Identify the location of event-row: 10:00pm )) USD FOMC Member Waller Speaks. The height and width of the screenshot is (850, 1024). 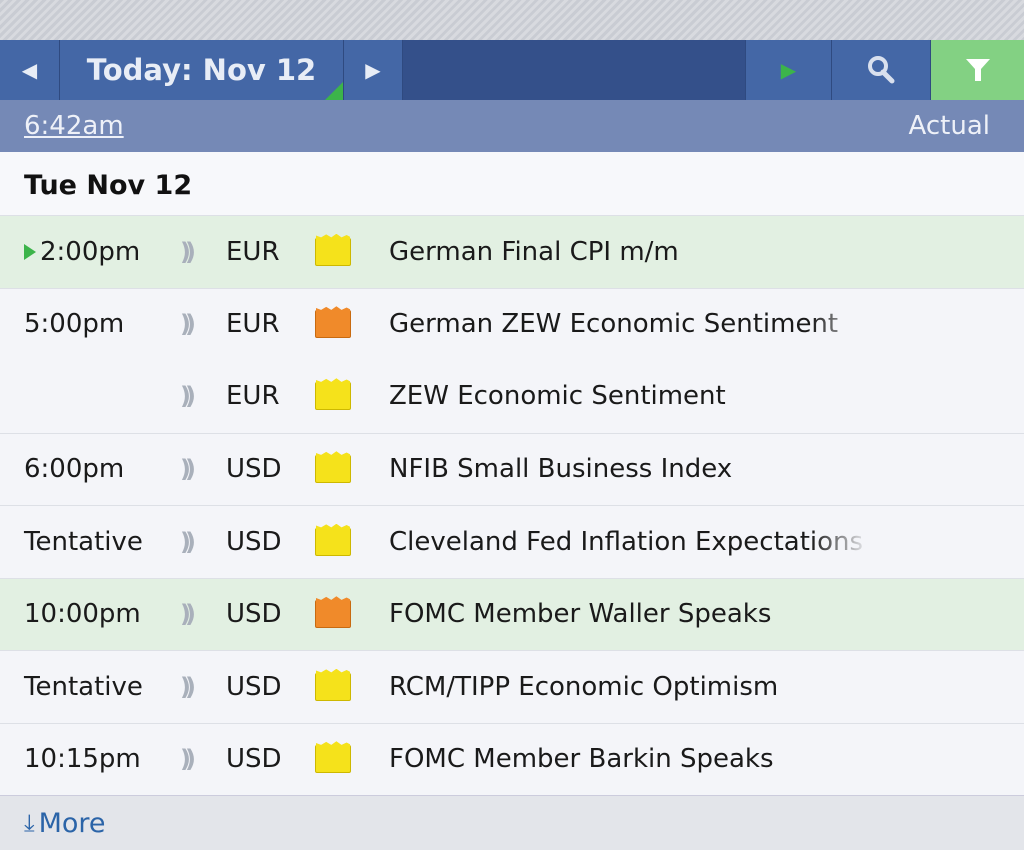
(512, 613).